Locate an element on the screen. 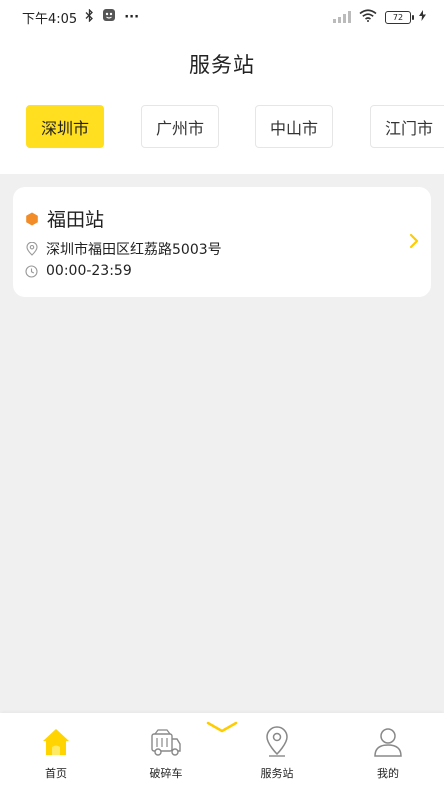  status-bar: 下午4:05 ··· 72 is located at coordinates (222, 17).